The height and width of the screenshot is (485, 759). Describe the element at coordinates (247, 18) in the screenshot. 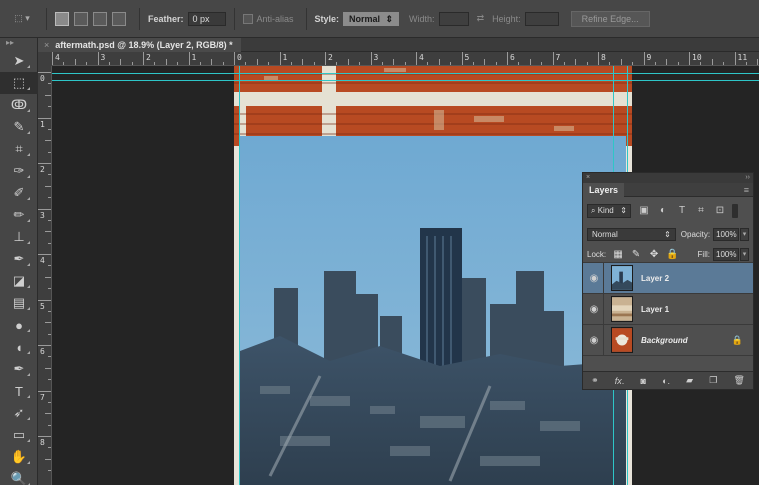

I see `anti-alias-checkbox` at that location.